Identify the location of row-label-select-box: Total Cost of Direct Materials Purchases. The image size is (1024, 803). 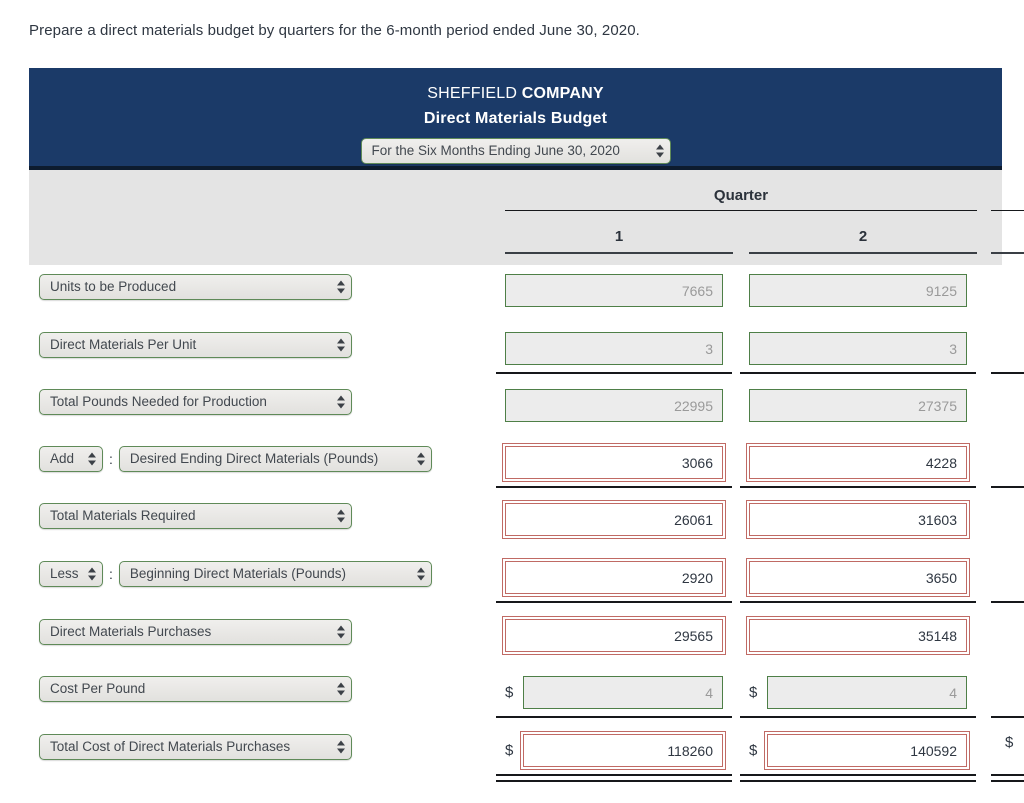
(195, 747).